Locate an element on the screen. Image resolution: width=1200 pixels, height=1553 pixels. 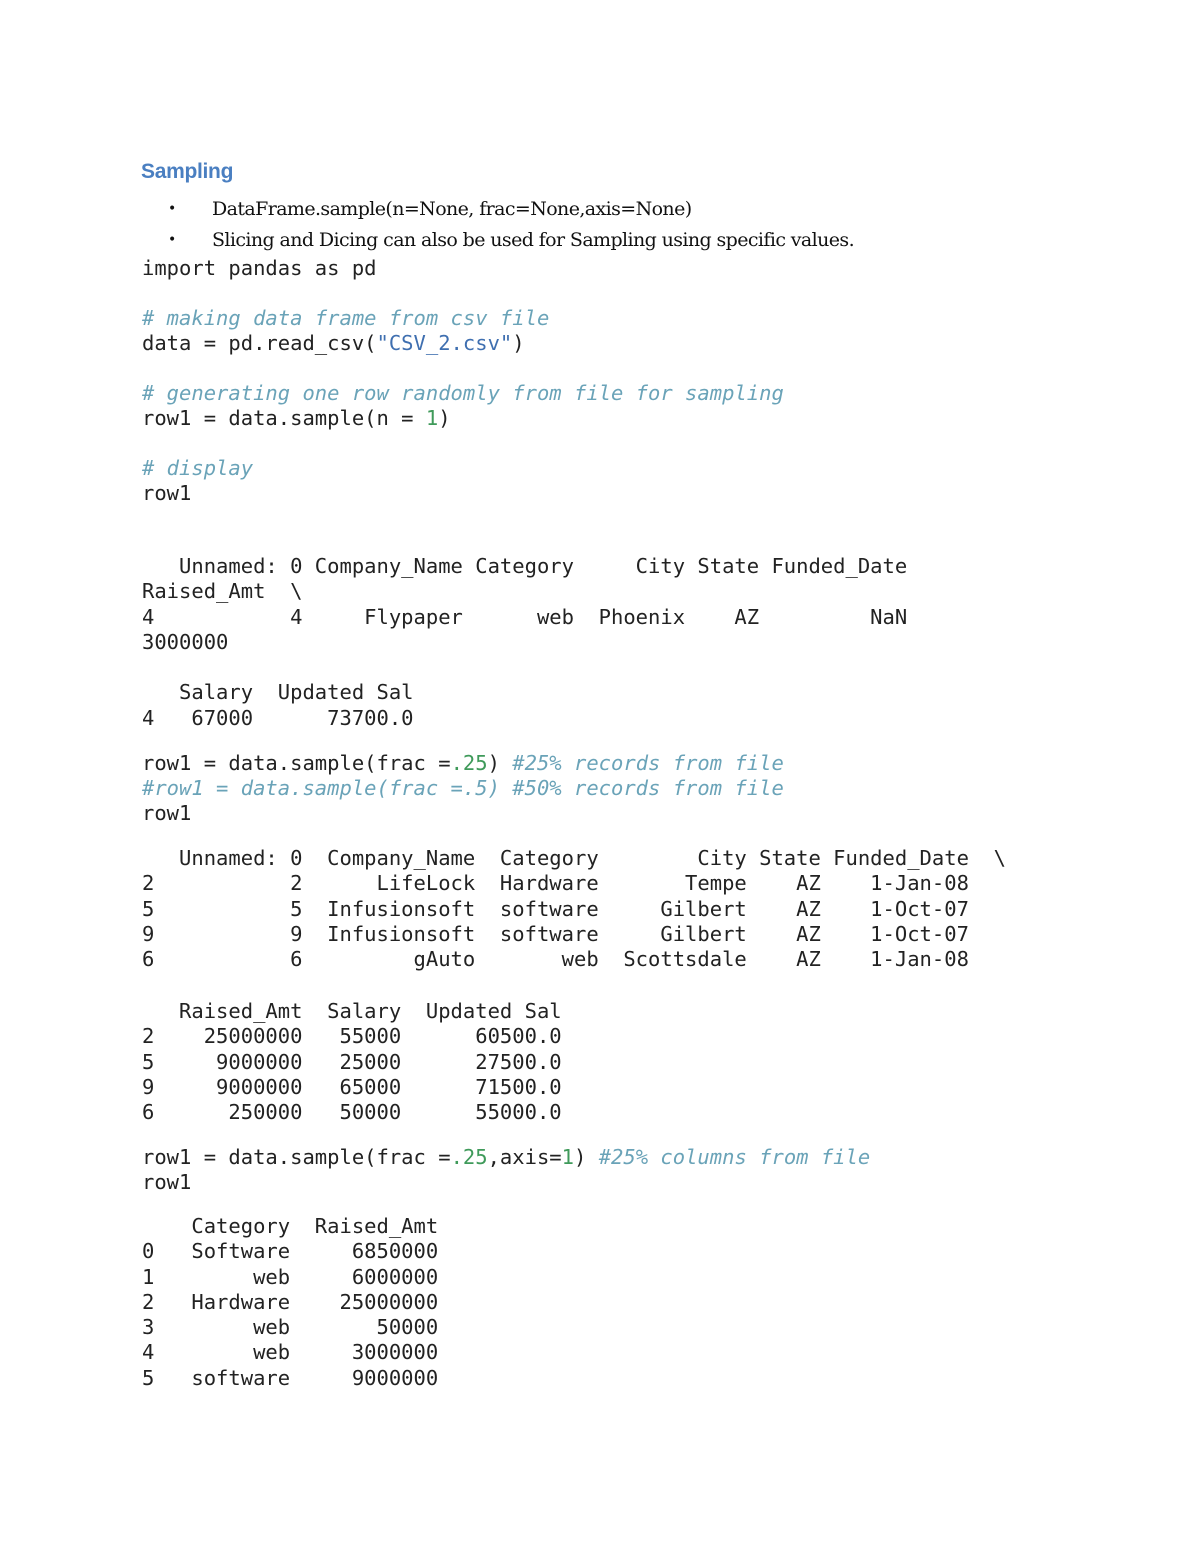
code-text: row1 = data.sample(n = is located at coordinates (284, 418).